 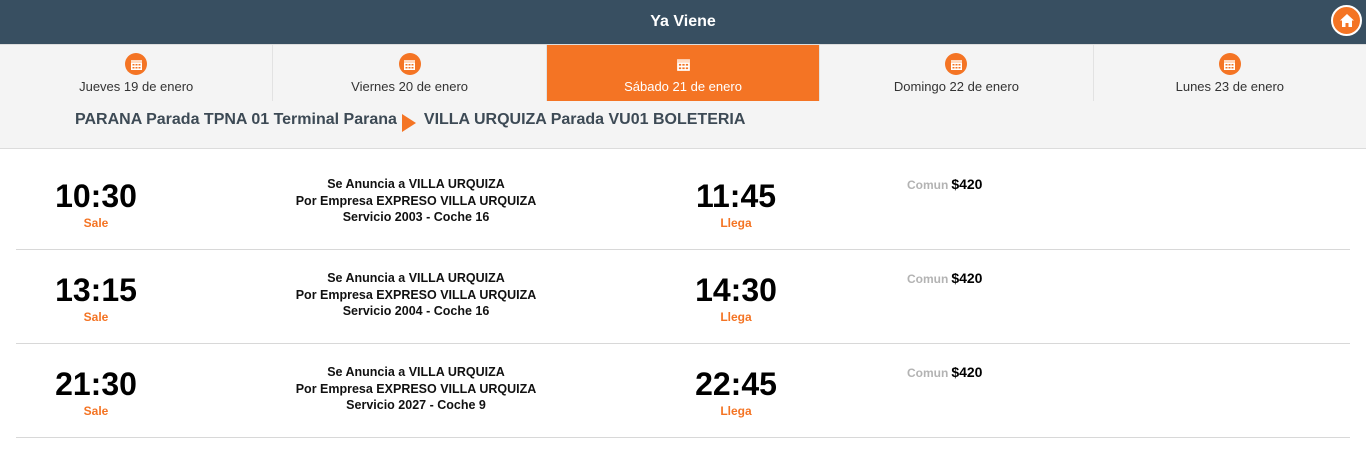 What do you see at coordinates (736, 196) in the screenshot?
I see `arrival-time: 11:45` at bounding box center [736, 196].